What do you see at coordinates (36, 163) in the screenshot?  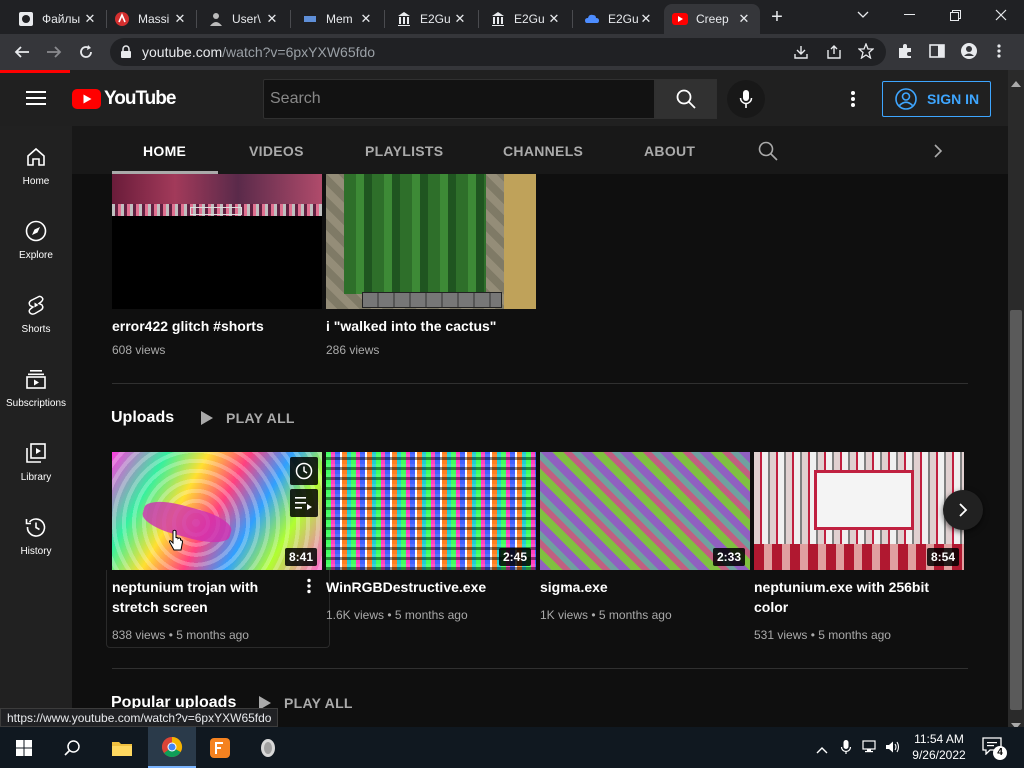 I see `sidebar-item-home: Home` at bounding box center [36, 163].